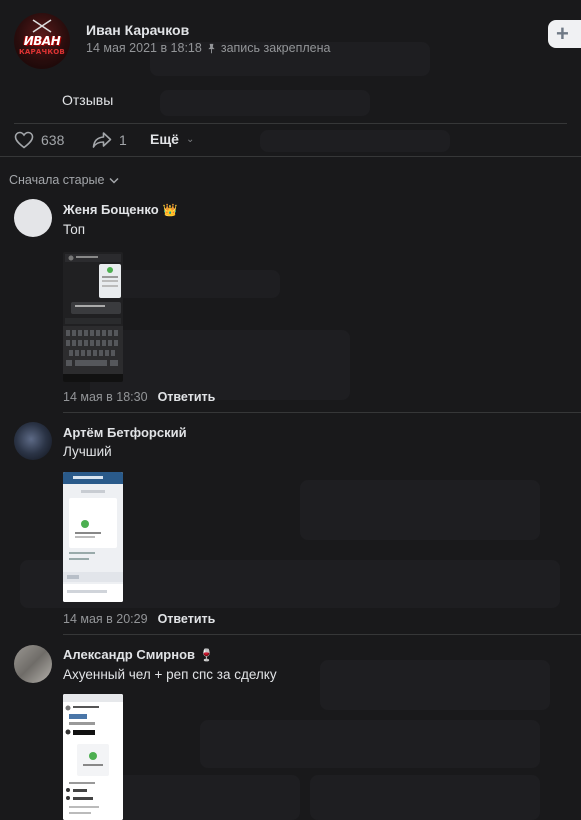 The height and width of the screenshot is (820, 581). Describe the element at coordinates (114, 180) in the screenshot. I see `chevron-down-icon` at that location.